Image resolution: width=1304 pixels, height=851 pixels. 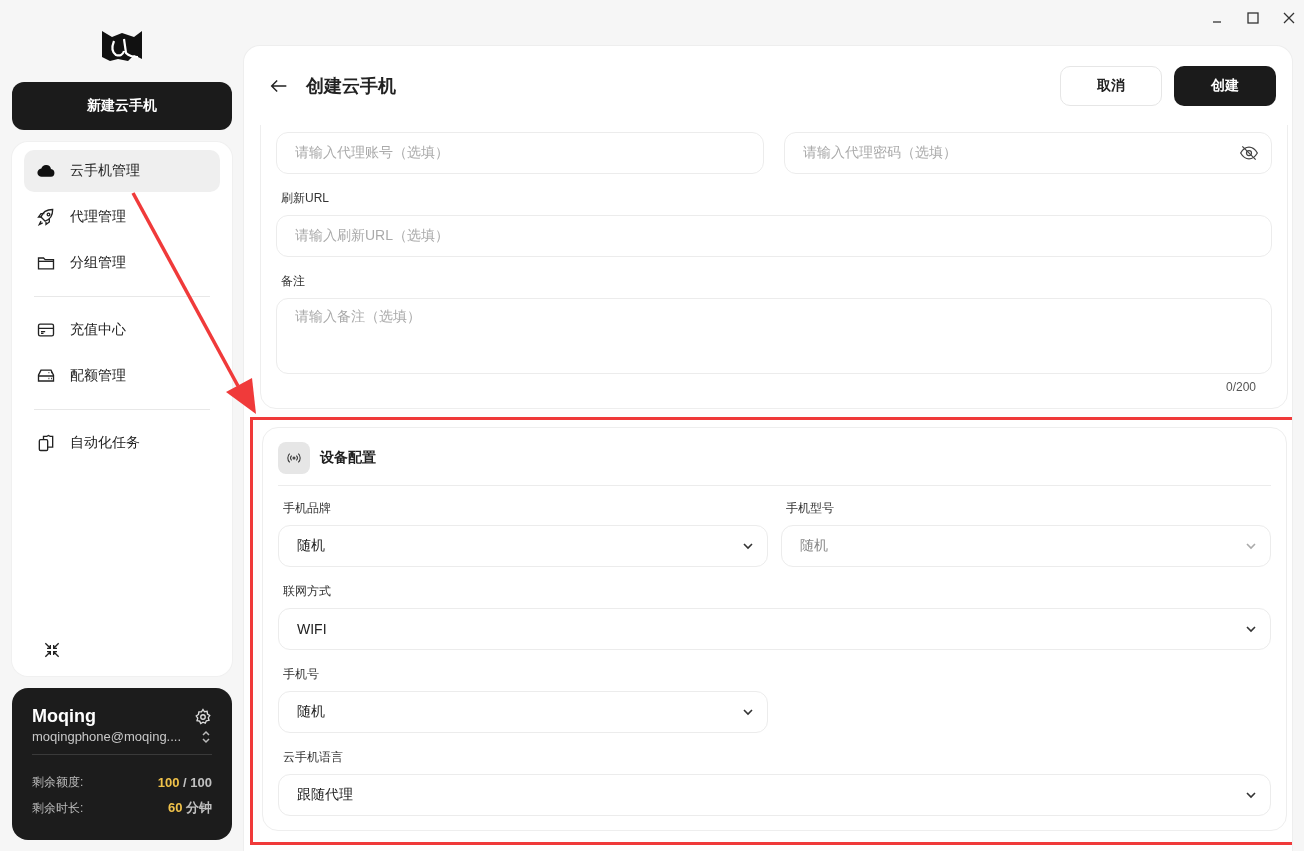 What do you see at coordinates (206, 736) in the screenshot?
I see `updown-chevron-icon` at bounding box center [206, 736].